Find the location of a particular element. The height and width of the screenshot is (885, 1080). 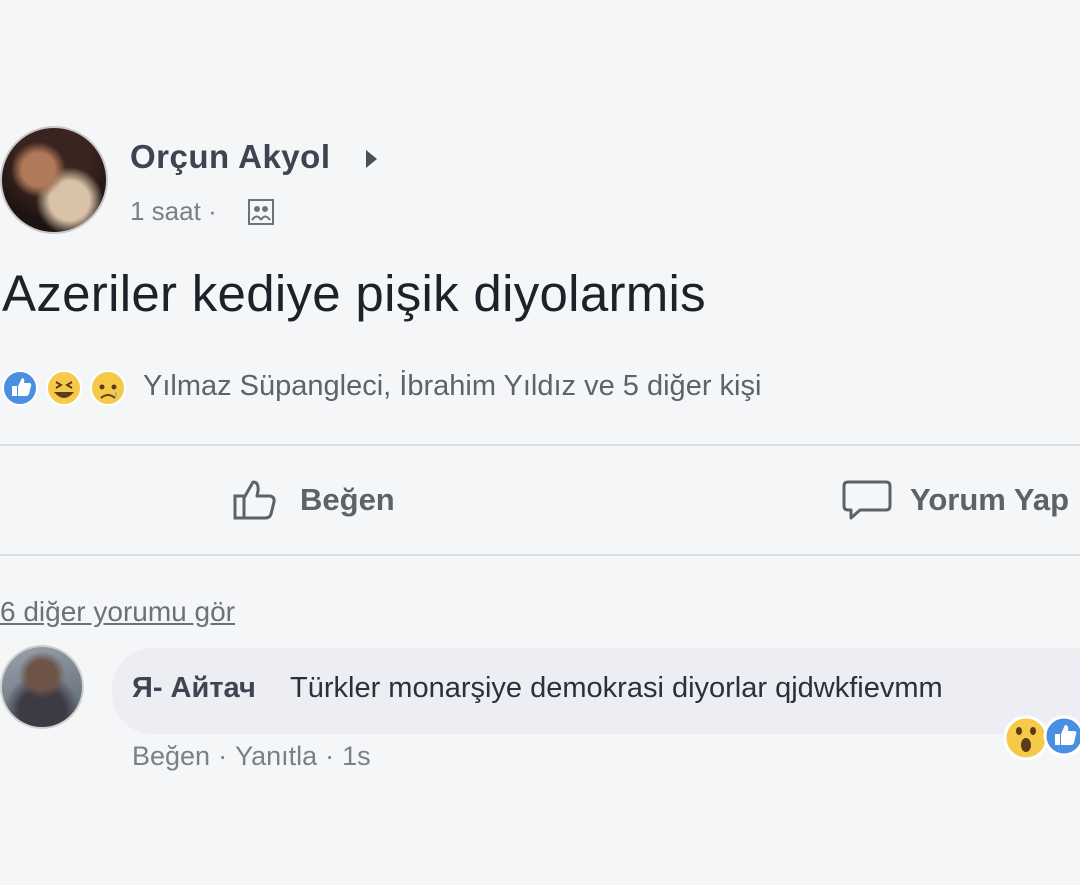

like-label: Beğen is located at coordinates (347, 499).